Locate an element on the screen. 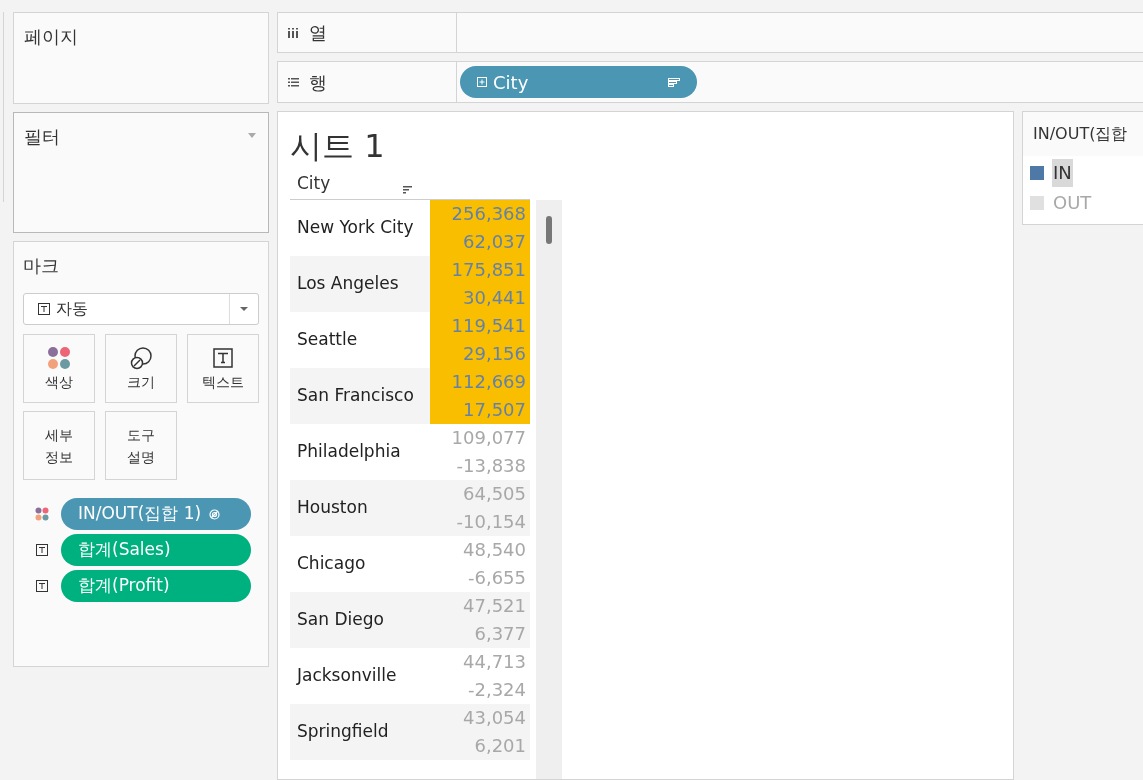  mark-size-button: 크기 is located at coordinates (141, 368).